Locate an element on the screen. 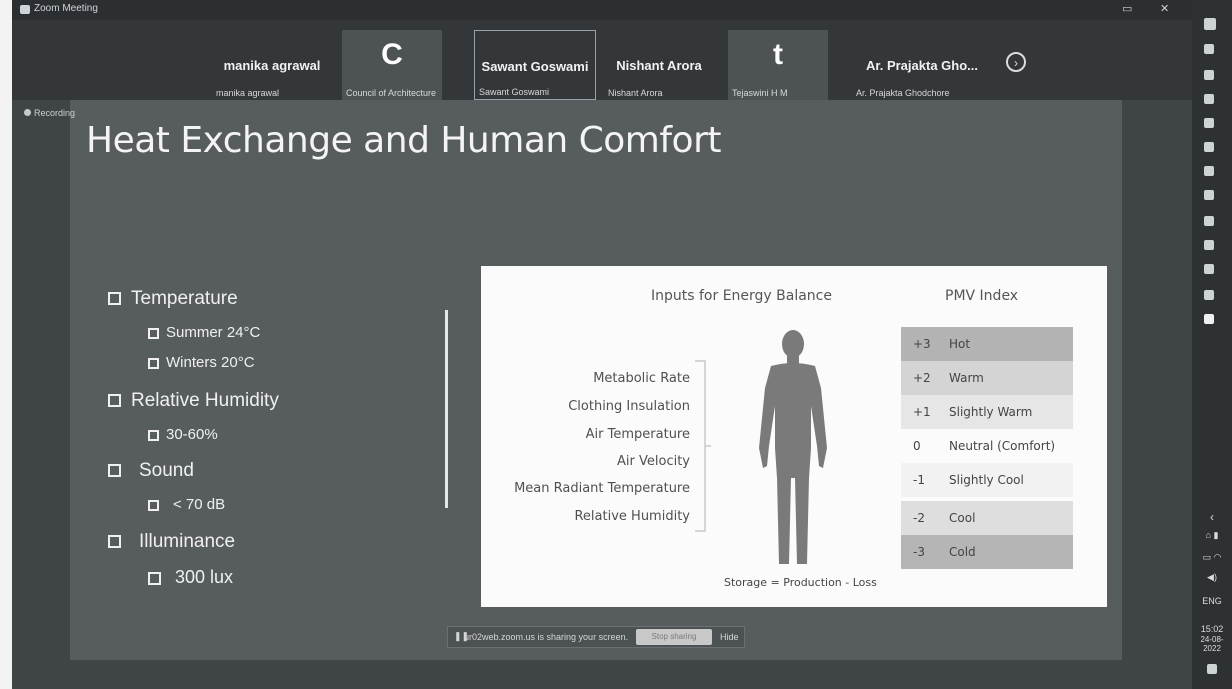 This screenshot has height=689, width=1232. next-participants-icon: › is located at coordinates (1016, 62).